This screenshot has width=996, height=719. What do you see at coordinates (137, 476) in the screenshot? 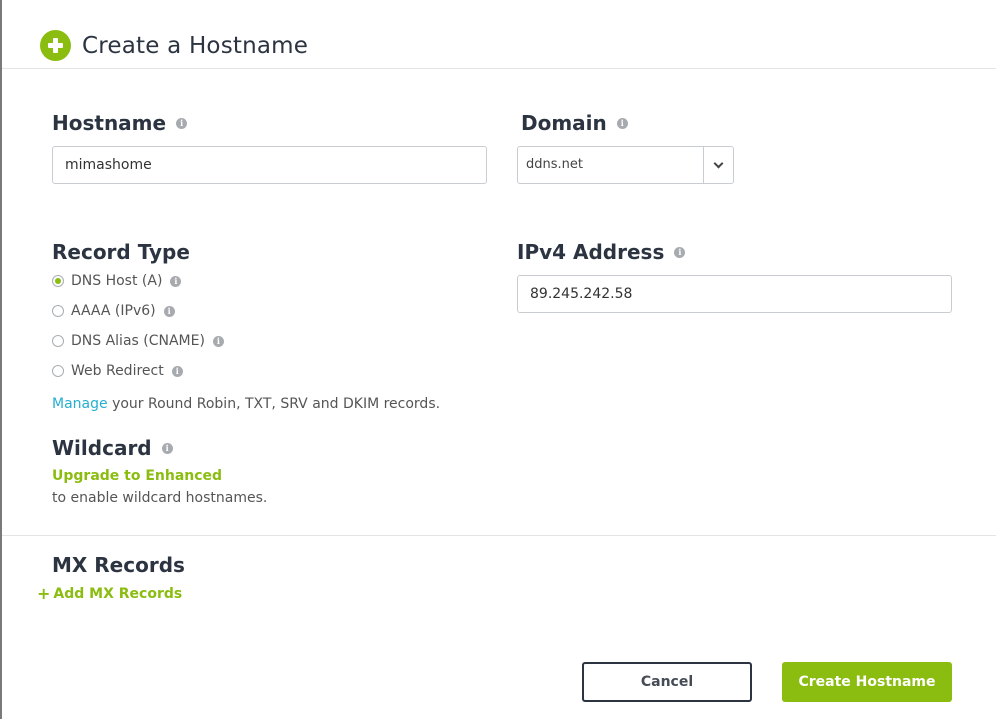
I see `upgrade-to-enhanced-link: Upgrade to Enhanced` at bounding box center [137, 476].